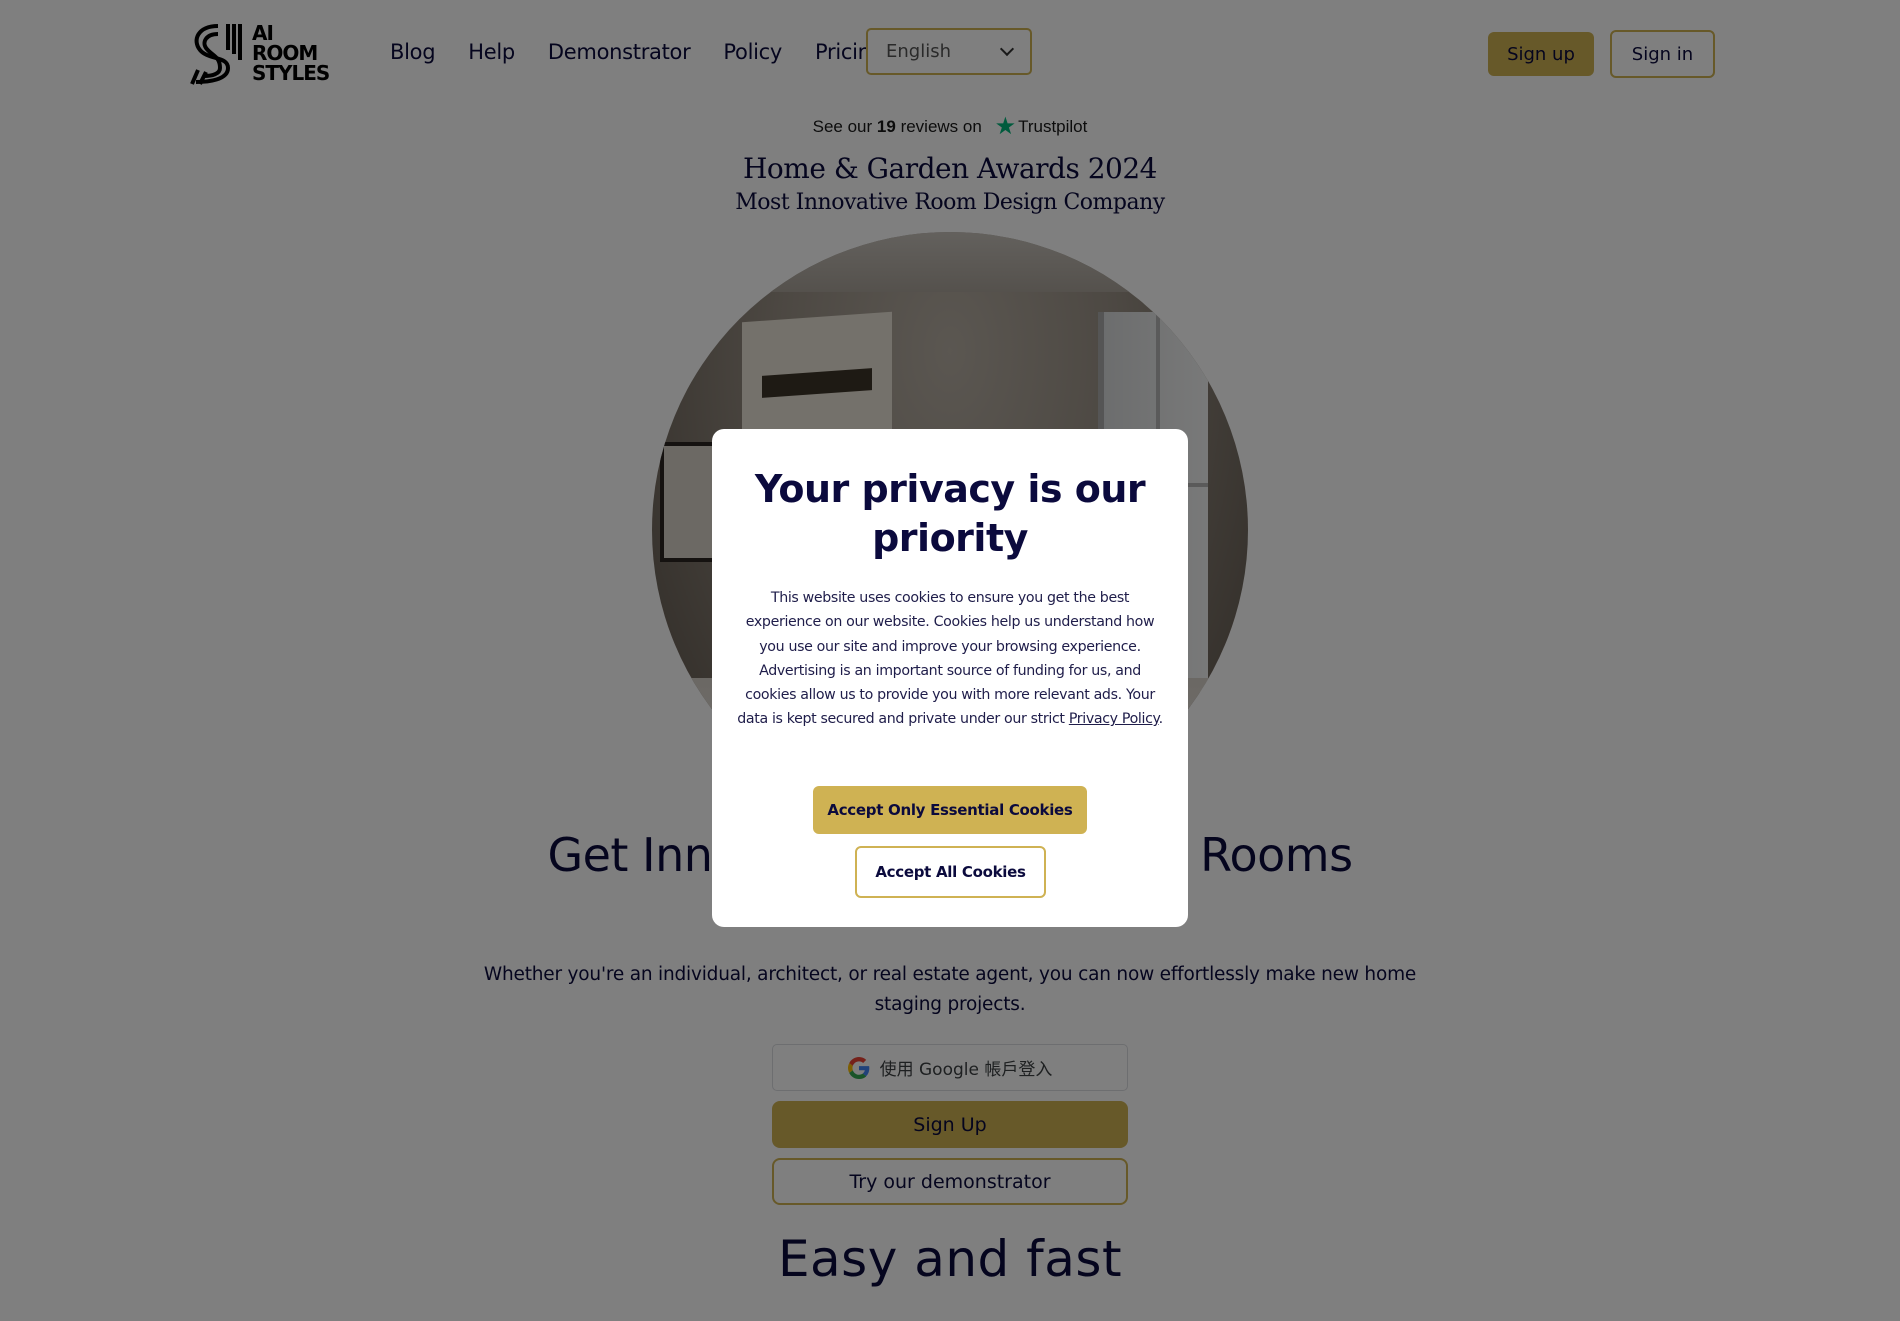  What do you see at coordinates (1114, 719) in the screenshot?
I see `privacy-policy-link: Privacy Policy` at bounding box center [1114, 719].